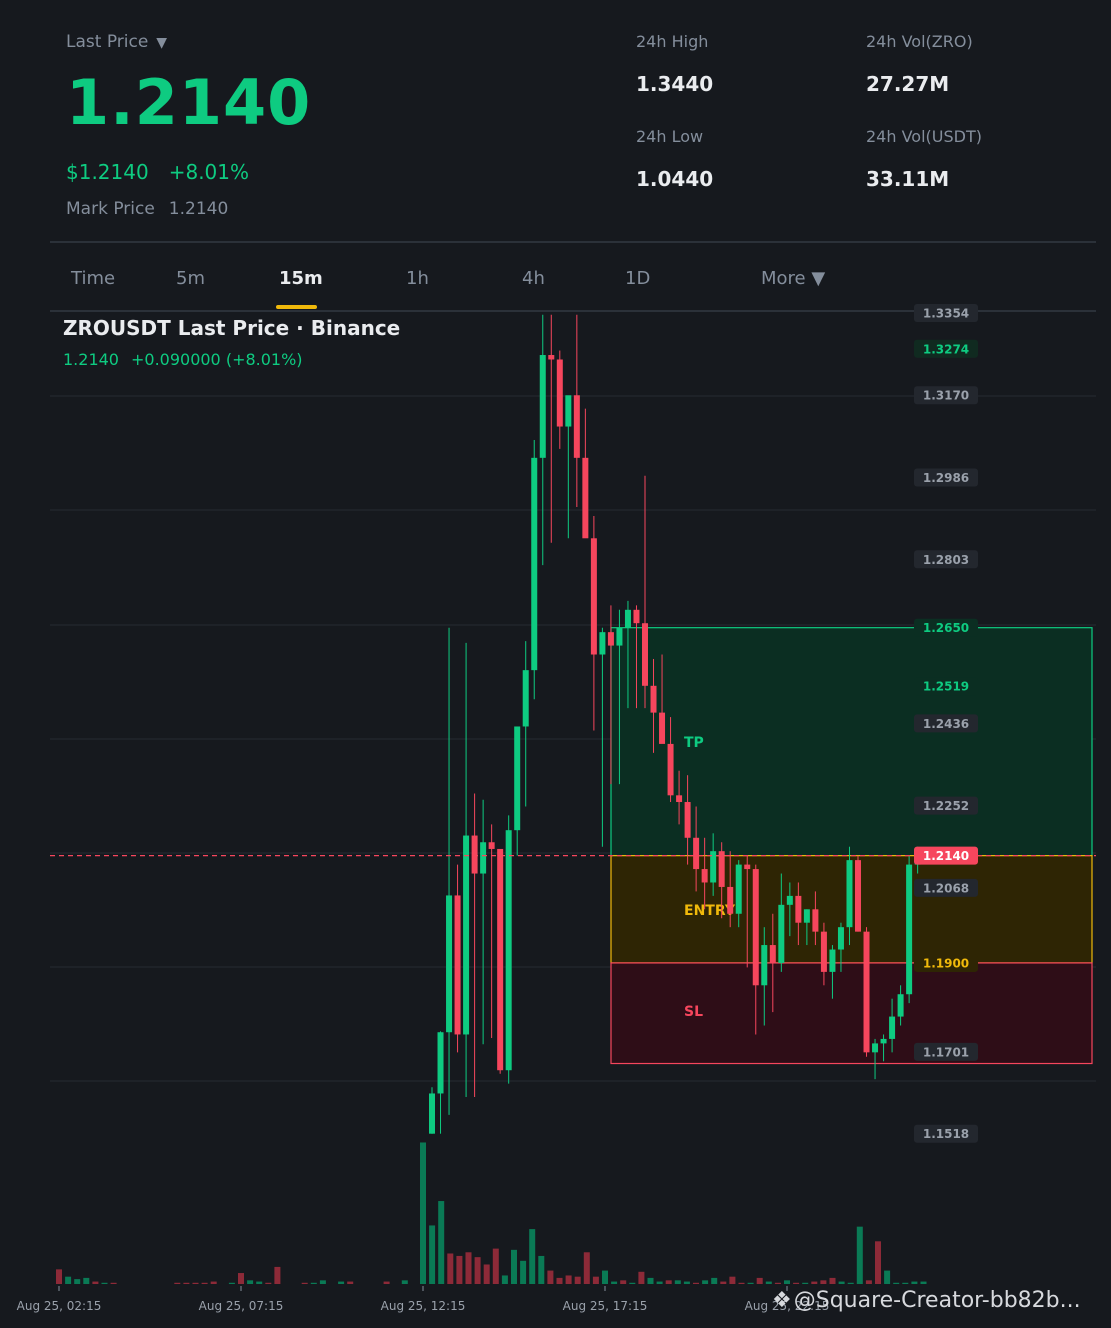  Describe the element at coordinates (91, 359) in the screenshot. I see `chart-last-price: 1.2140` at that location.